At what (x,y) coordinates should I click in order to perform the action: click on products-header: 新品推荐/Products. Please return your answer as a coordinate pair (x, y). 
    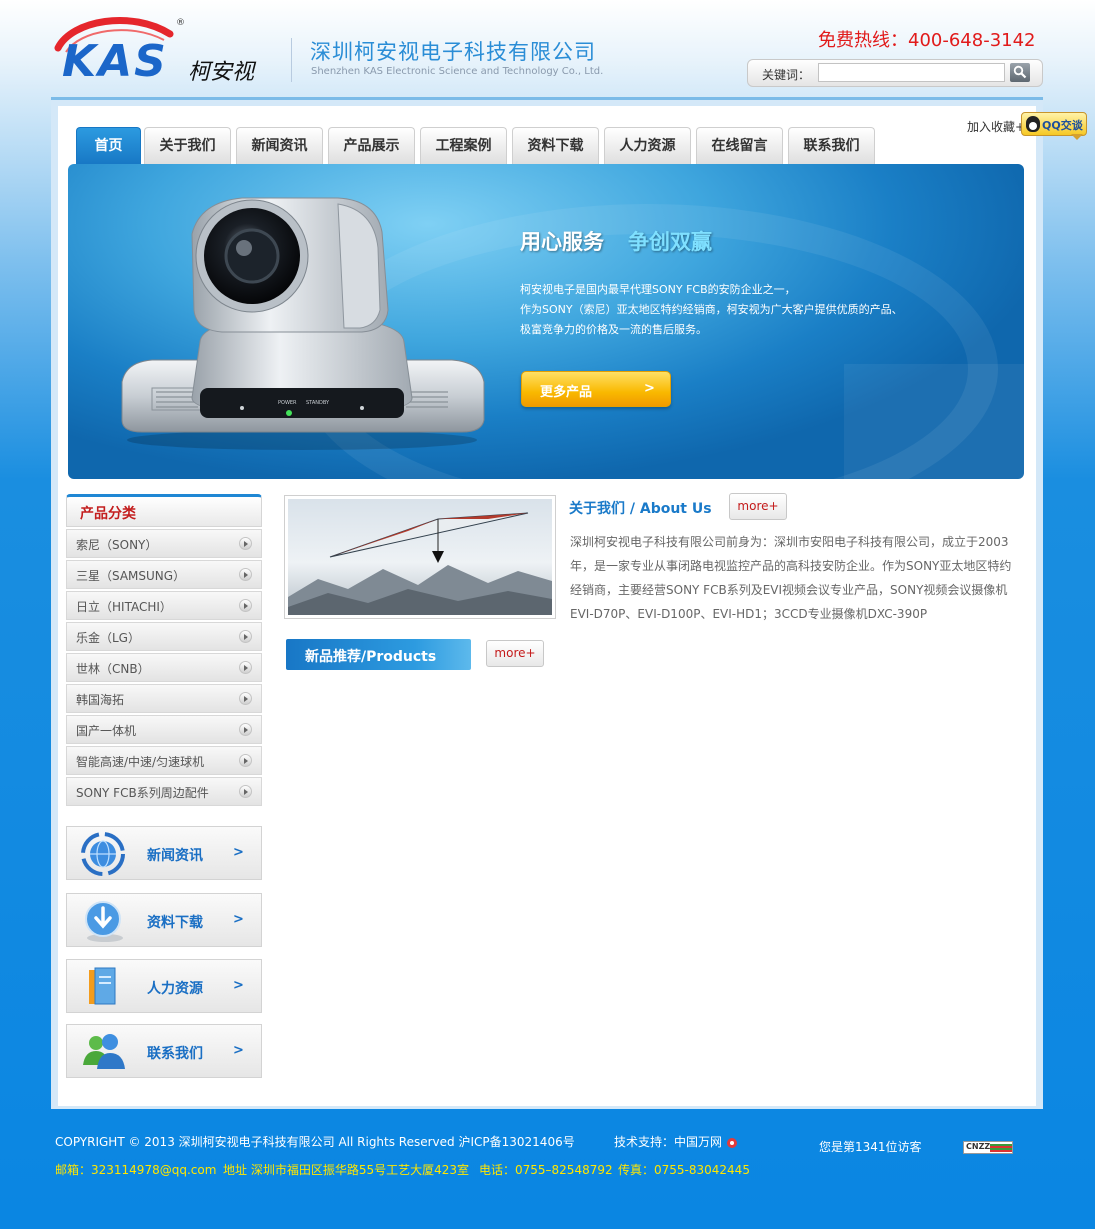
    Looking at the image, I should click on (378, 654).